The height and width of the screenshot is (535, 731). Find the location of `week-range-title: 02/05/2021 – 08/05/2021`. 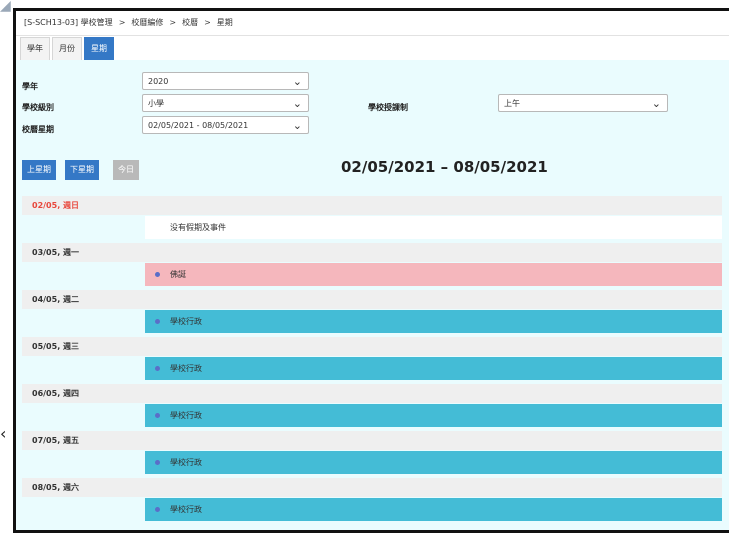

week-range-title: 02/05/2021 – 08/05/2021 is located at coordinates (444, 167).